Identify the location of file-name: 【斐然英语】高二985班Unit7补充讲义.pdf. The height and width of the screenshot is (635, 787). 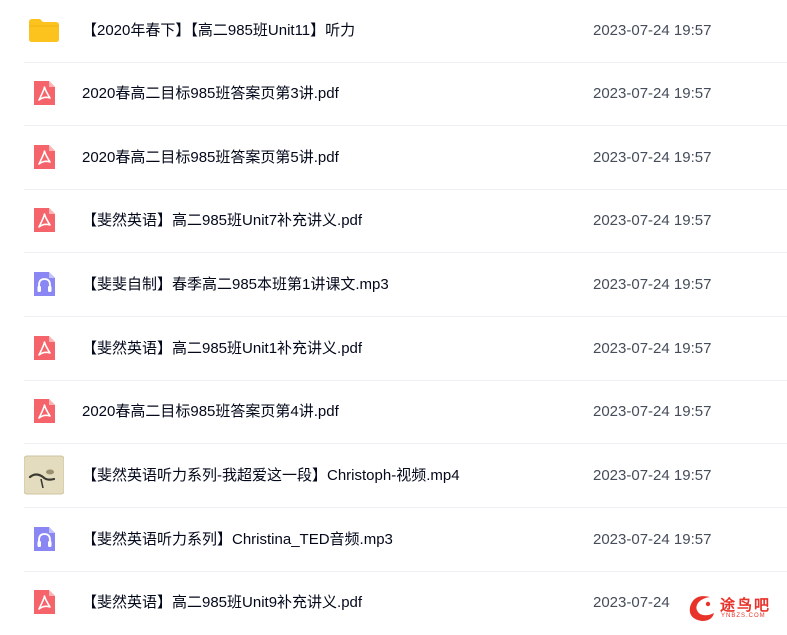
(222, 221).